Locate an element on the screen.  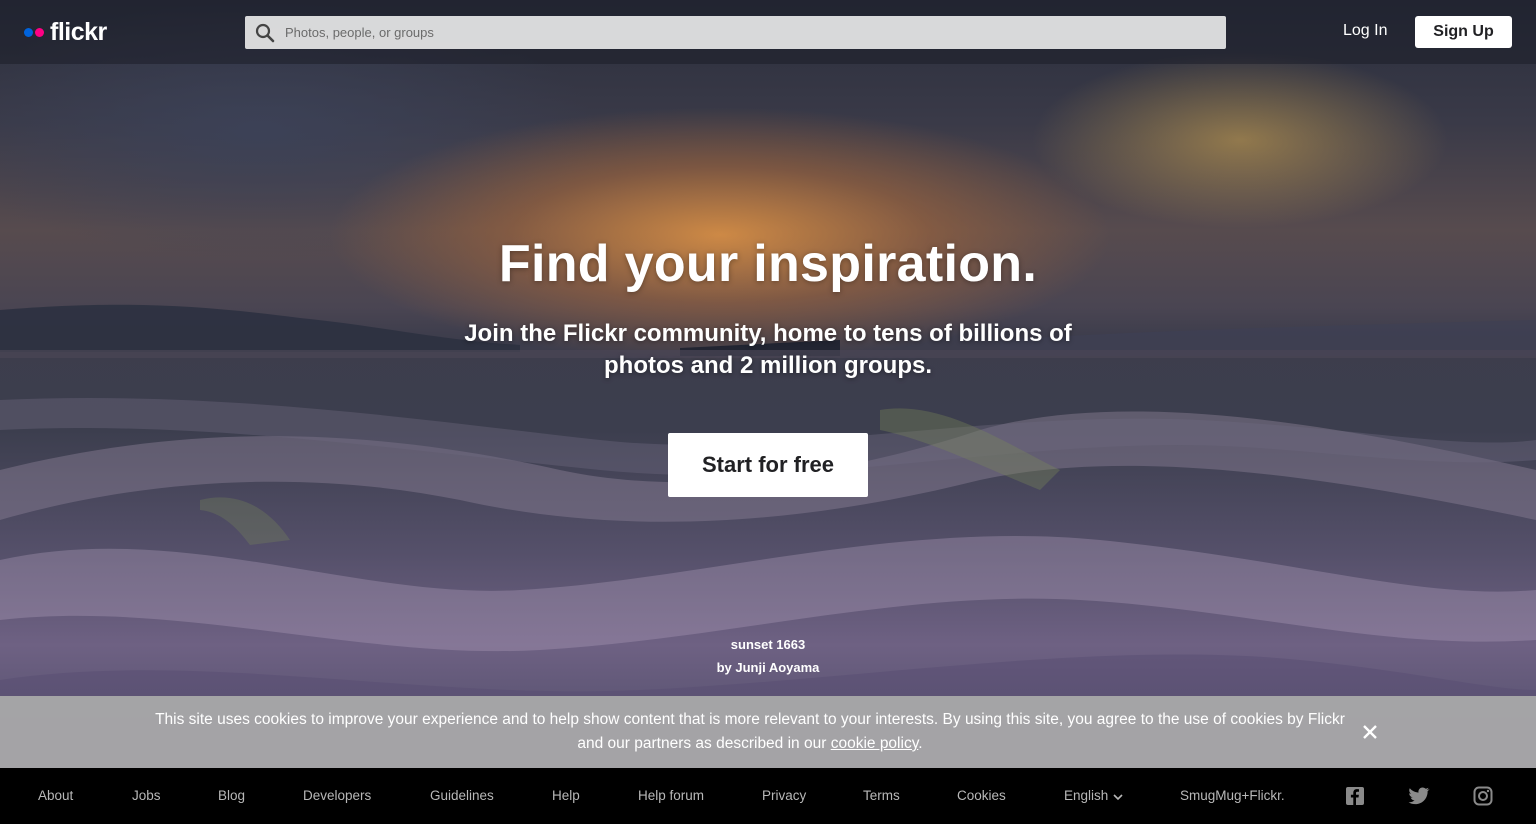
top-navigation-bar: flickr Log In Sign Up is located at coordinates (768, 32).